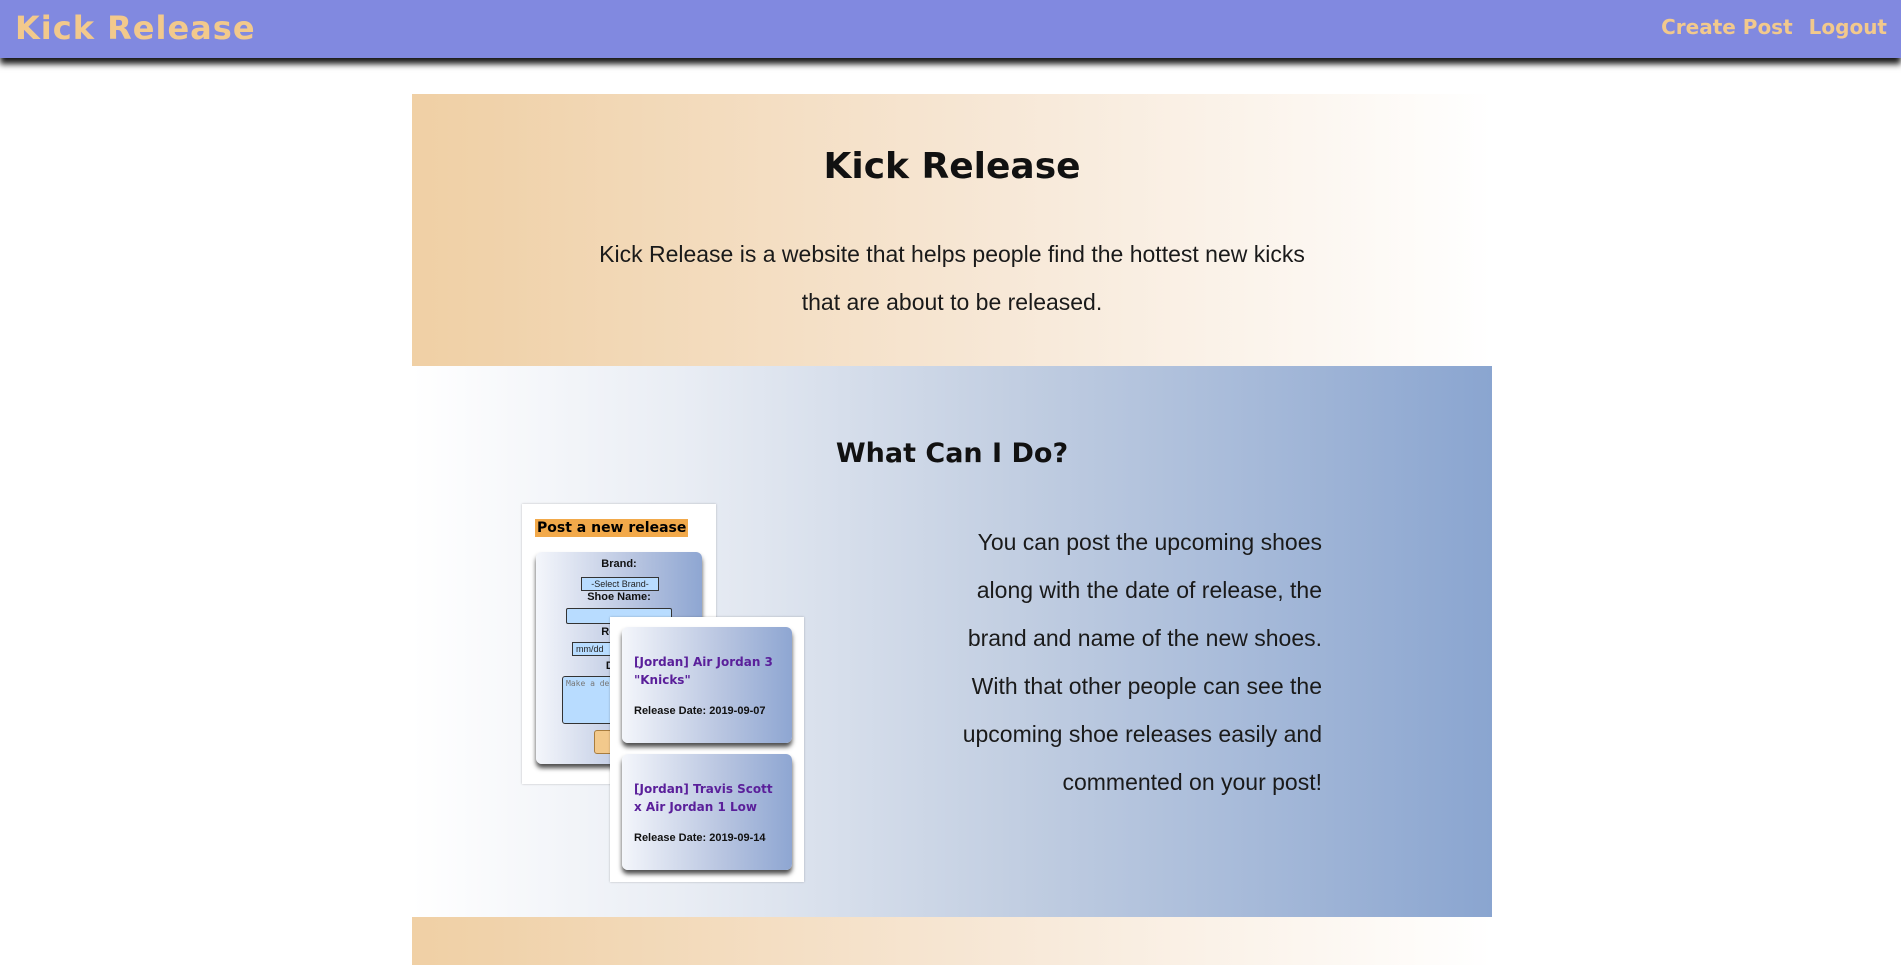 The width and height of the screenshot is (1901, 965). Describe the element at coordinates (700, 838) in the screenshot. I see `release-card-date: Release Date: 2019-09-14` at that location.